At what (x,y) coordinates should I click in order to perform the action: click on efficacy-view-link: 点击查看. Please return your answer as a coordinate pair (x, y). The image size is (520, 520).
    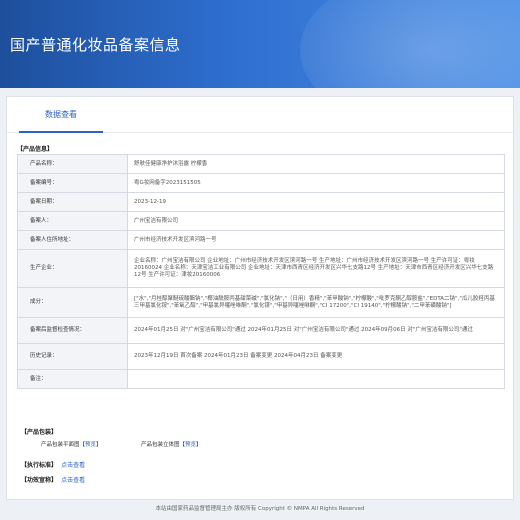
    Looking at the image, I should click on (73, 480).